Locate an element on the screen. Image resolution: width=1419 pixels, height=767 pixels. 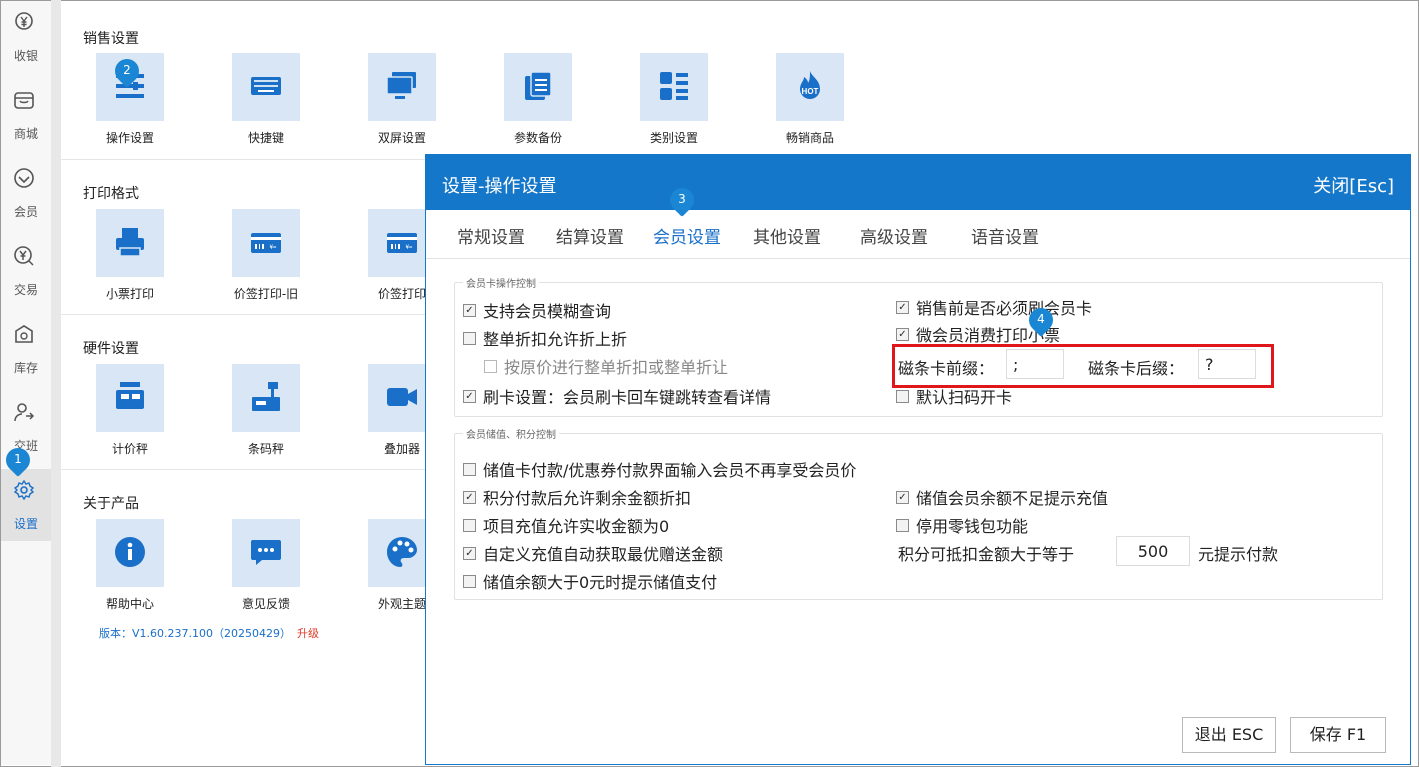
tile-label: 小票打印 is located at coordinates (129, 294).